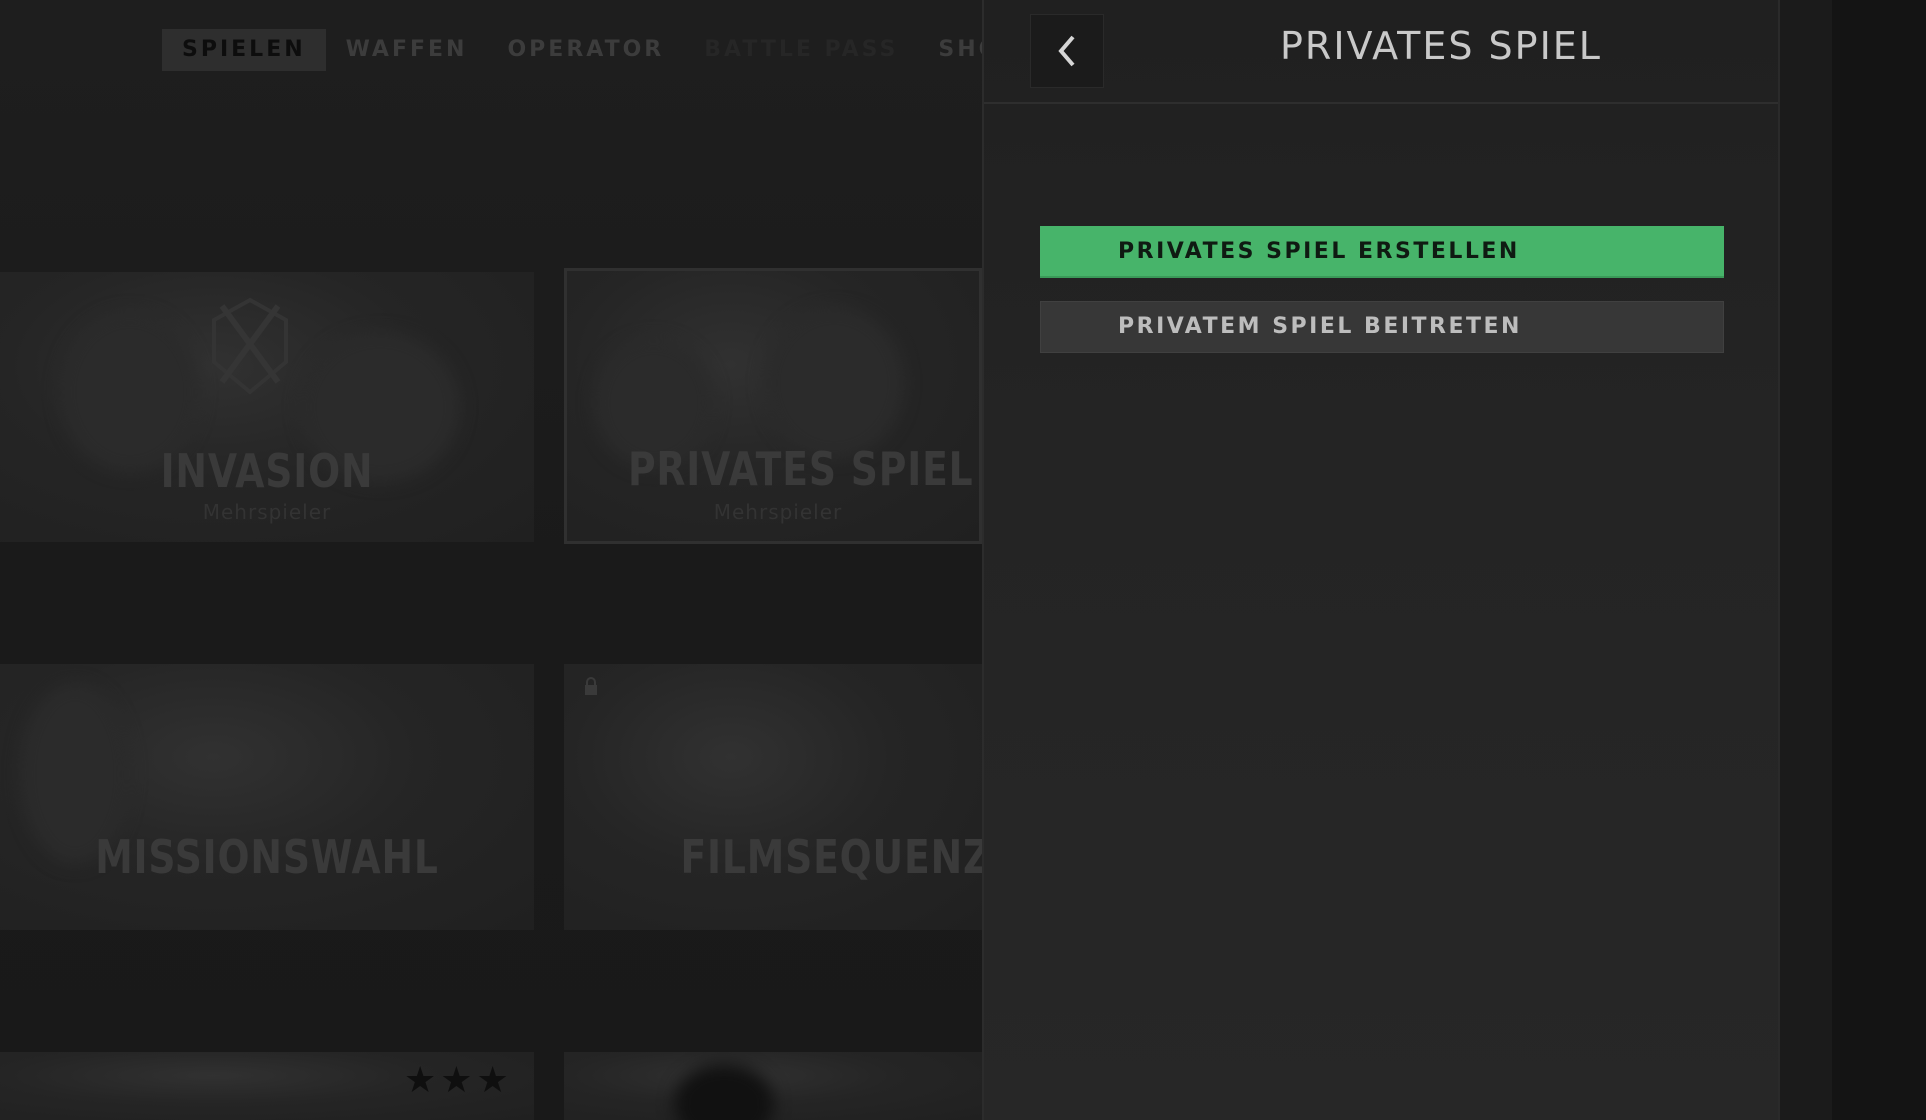 The width and height of the screenshot is (1926, 1120). What do you see at coordinates (773, 406) in the screenshot?
I see `card-private-match: PRIVATES SPIEL Mehrspieler` at bounding box center [773, 406].